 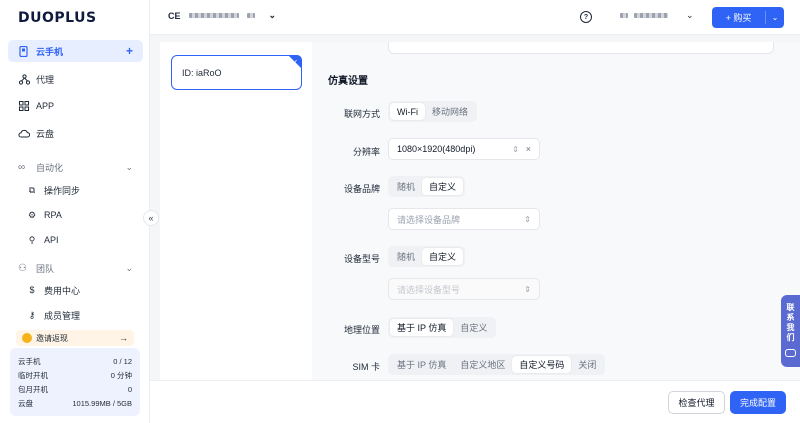 I want to click on model-option-custom: 自定义, so click(x=443, y=256).